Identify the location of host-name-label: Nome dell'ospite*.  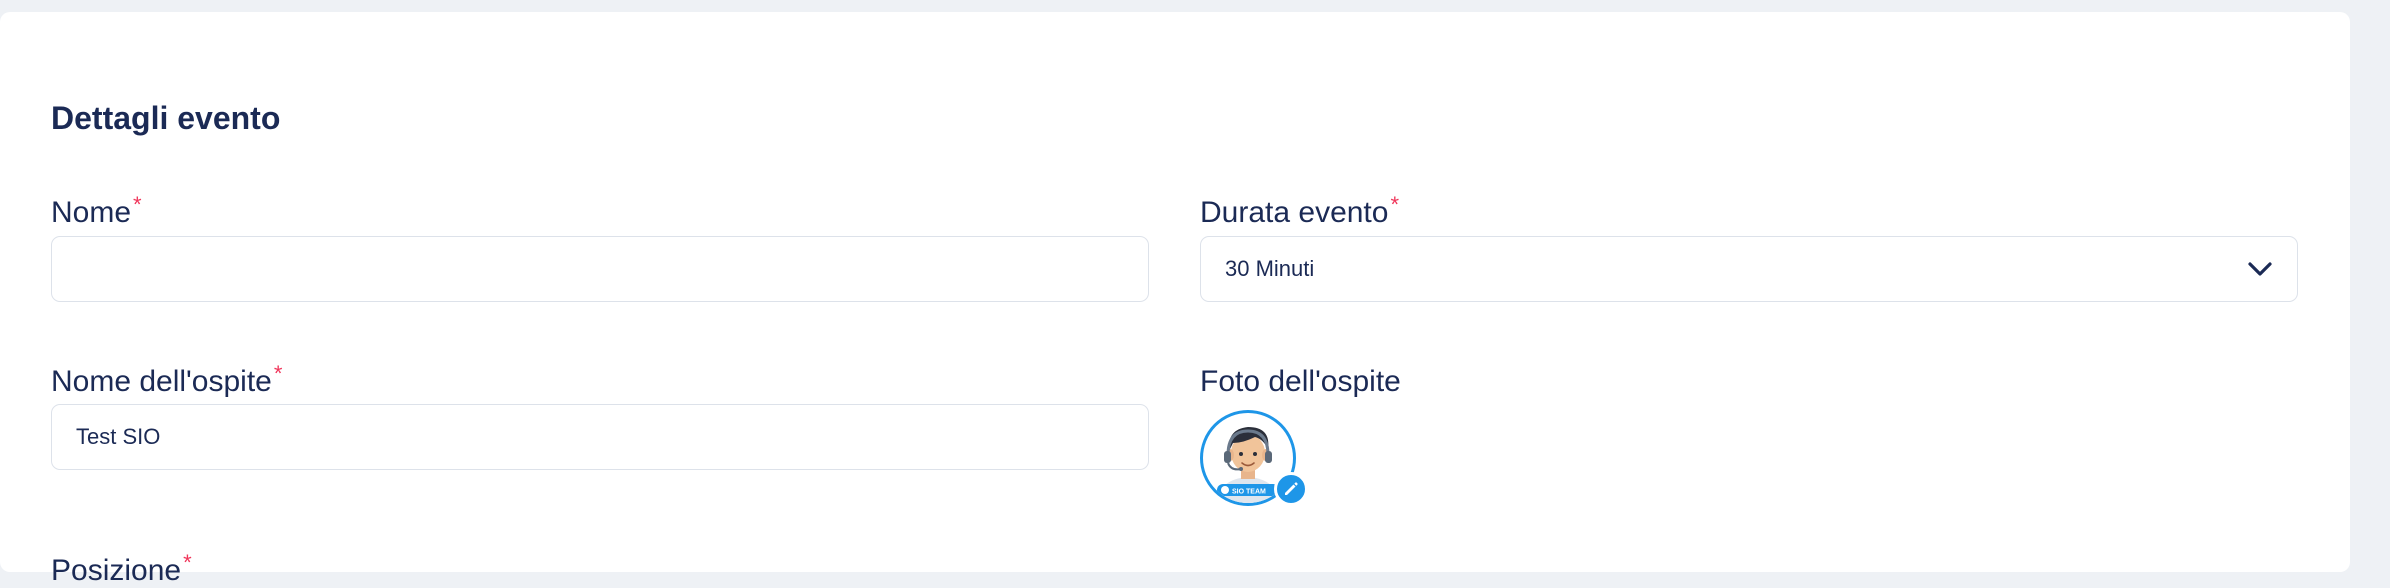
(166, 380).